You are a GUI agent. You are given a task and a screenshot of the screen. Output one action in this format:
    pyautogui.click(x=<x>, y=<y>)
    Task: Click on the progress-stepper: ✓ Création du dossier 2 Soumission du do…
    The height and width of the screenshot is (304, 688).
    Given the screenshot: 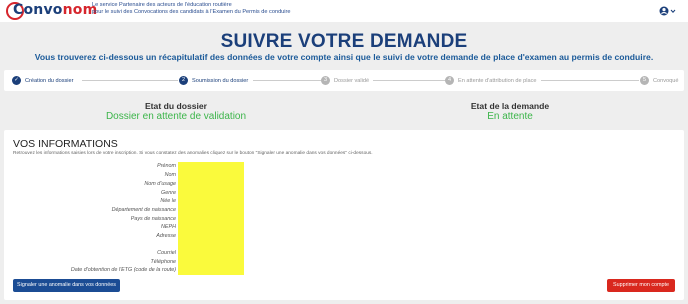 What is the action you would take?
    pyautogui.click(x=344, y=80)
    